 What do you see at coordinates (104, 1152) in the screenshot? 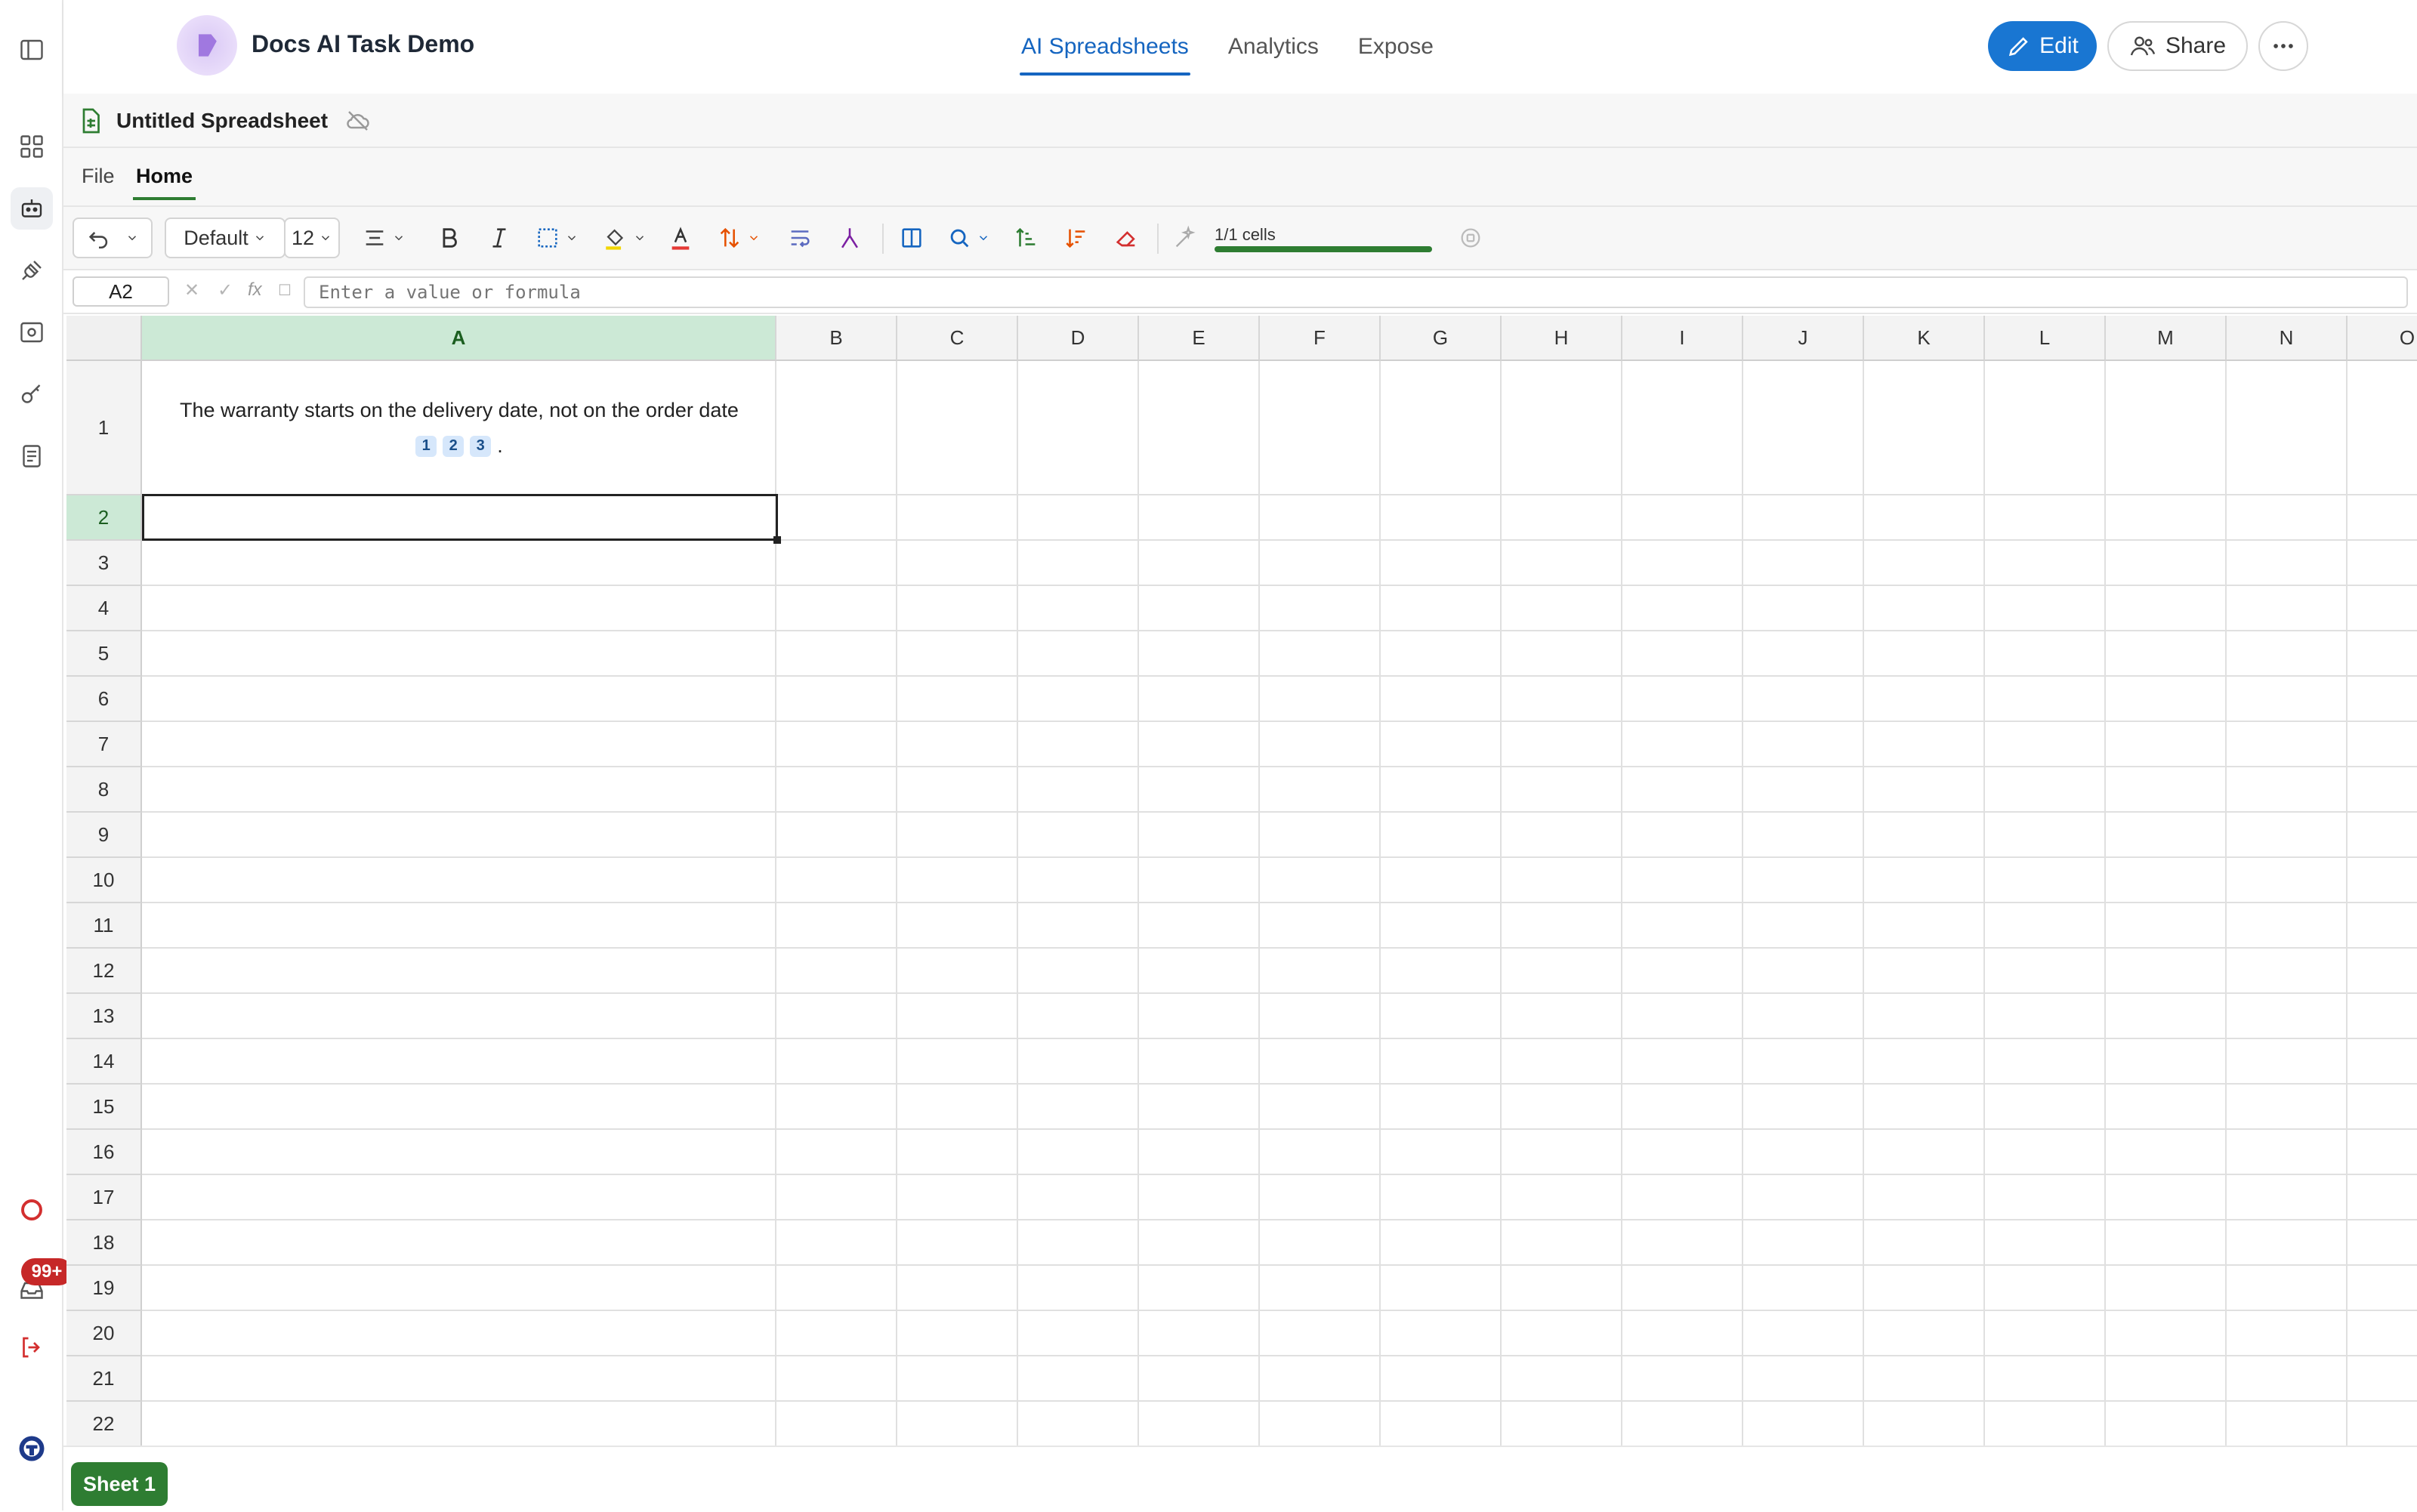
I see `row-header-16: 16` at bounding box center [104, 1152].